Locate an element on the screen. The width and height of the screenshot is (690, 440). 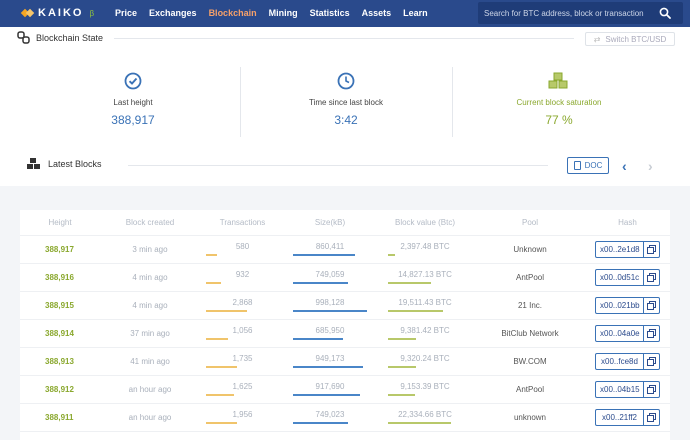
col-pool: Pool is located at coordinates (530, 223).